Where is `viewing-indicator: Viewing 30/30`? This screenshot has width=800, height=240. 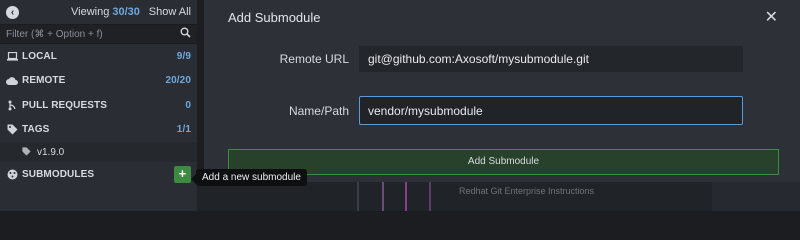
viewing-indicator: Viewing 30/30 is located at coordinates (105, 12).